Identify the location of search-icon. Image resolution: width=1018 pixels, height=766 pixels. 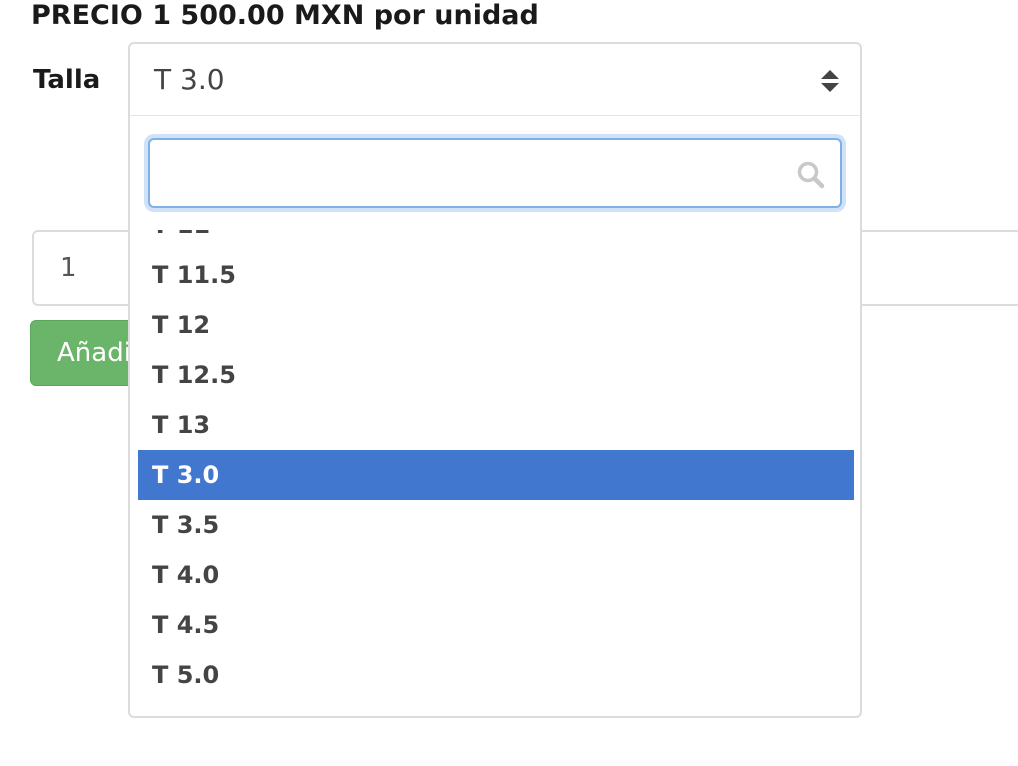
(811, 175).